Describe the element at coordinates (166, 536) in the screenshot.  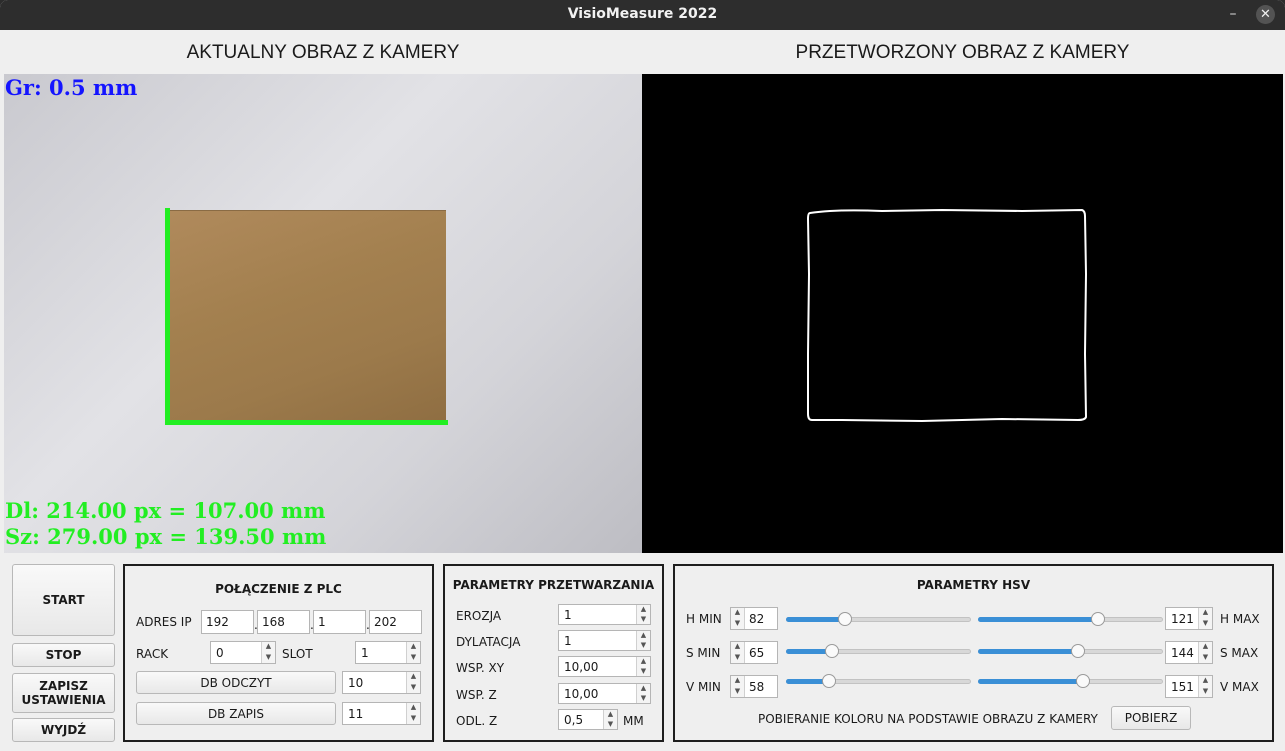
I see `sz-readout: Sz: 279.00 px = 139.50 mm` at that location.